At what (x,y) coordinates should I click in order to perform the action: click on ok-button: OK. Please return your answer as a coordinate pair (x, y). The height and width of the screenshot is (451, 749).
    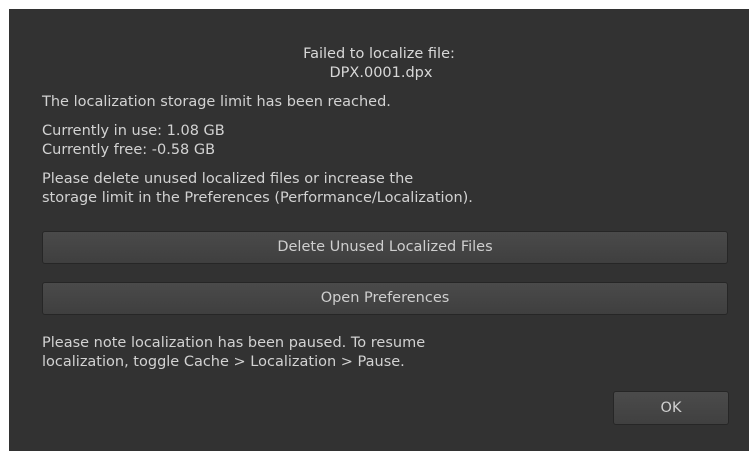
    Looking at the image, I should click on (671, 408).